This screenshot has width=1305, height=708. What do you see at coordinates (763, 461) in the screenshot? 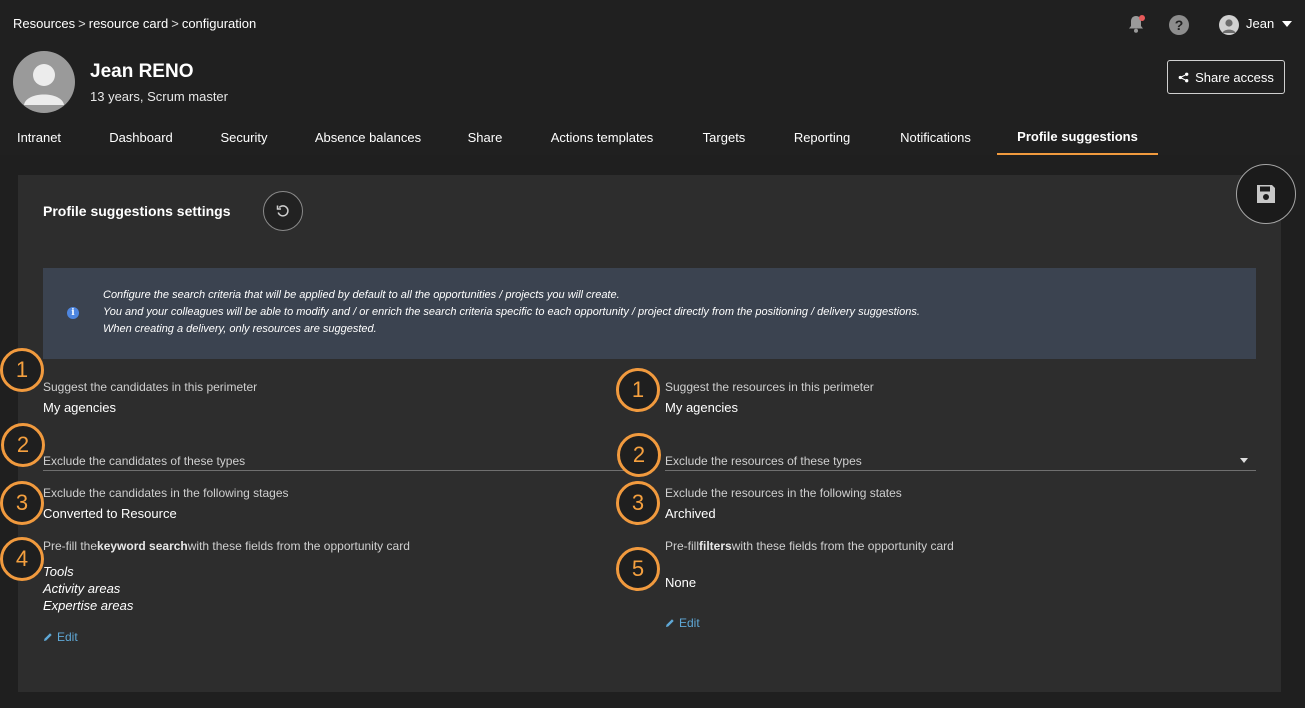
I see `resources-exclude-types-select: Exclude the resources of these types` at bounding box center [763, 461].